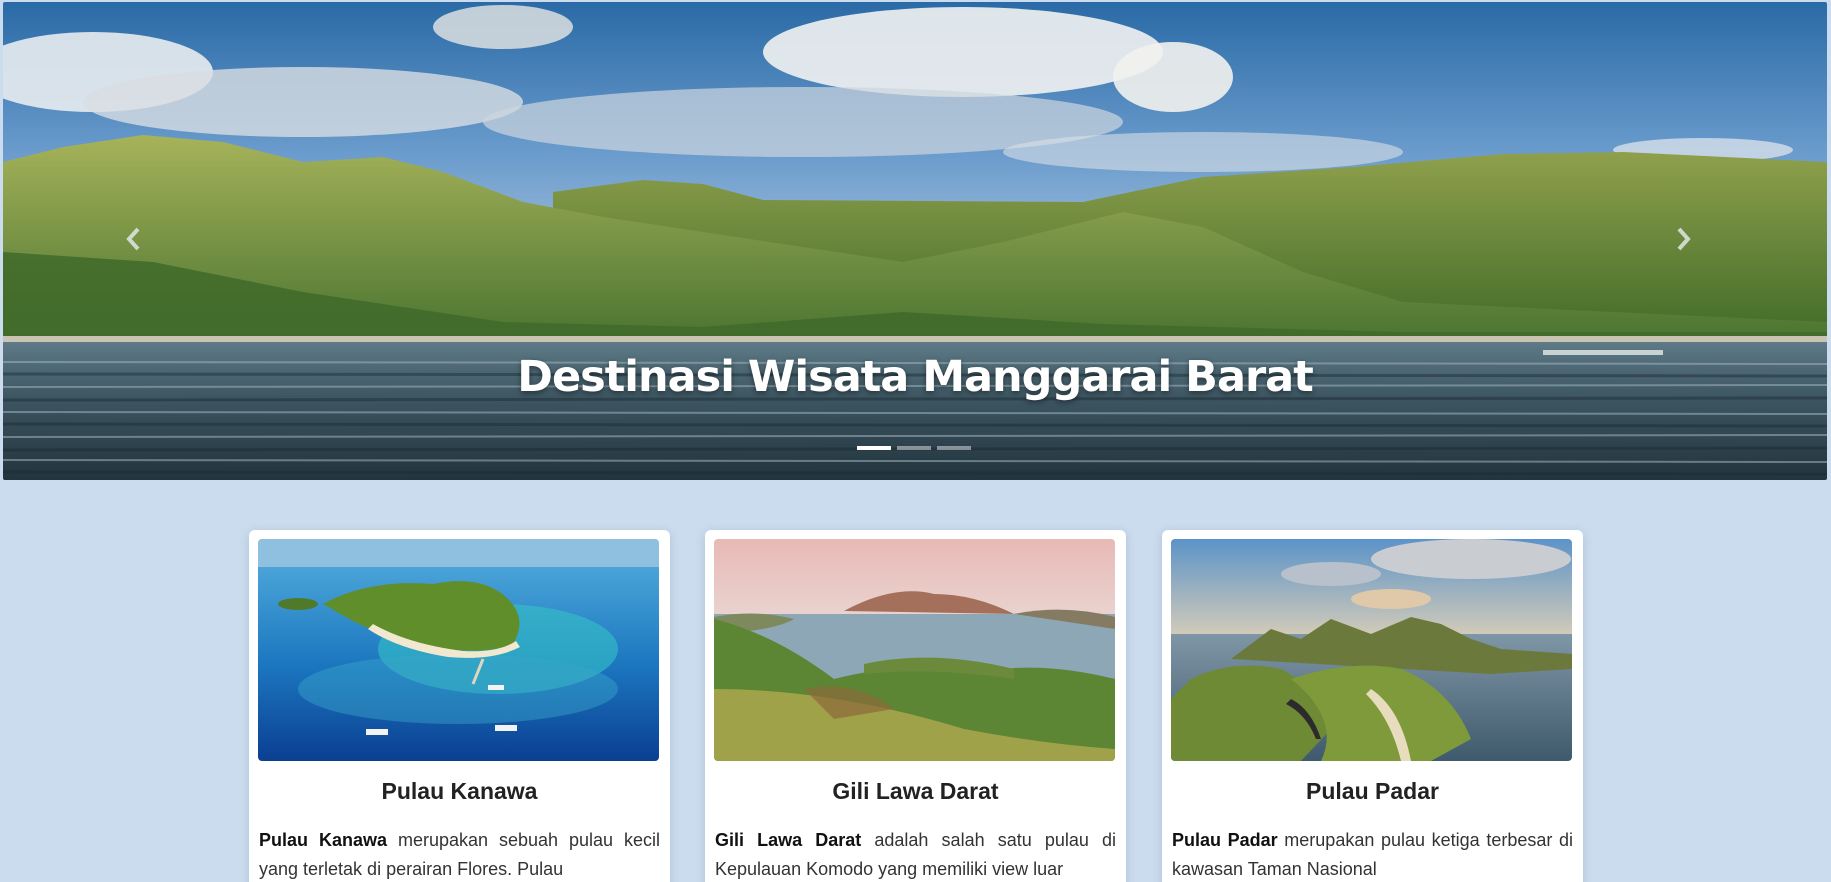 This screenshot has height=882, width=1831. I want to click on carousel-indicators, so click(914, 448).